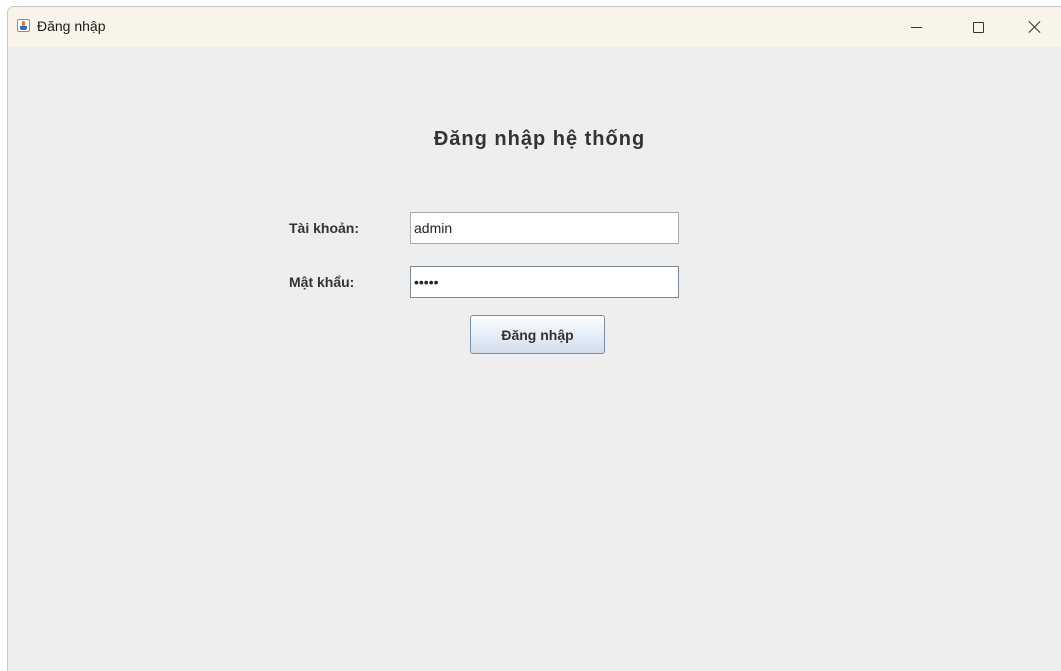 This screenshot has width=1061, height=671. I want to click on minimize-icon, so click(916, 27).